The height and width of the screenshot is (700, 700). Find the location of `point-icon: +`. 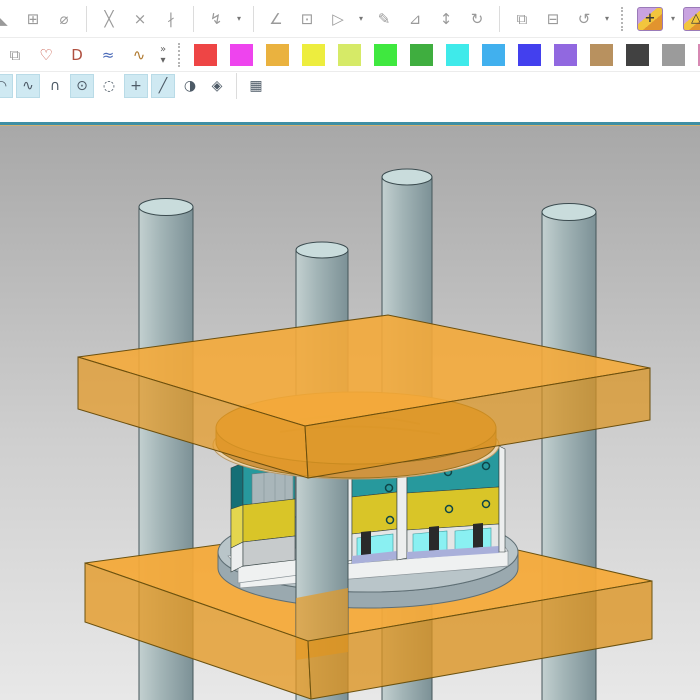

point-icon: + is located at coordinates (136, 86).